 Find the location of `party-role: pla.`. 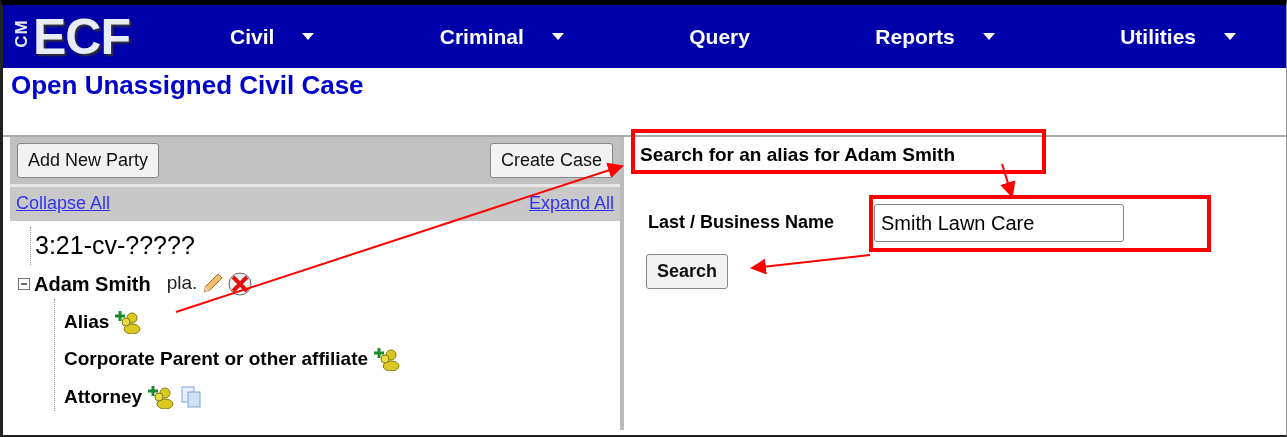

party-role: pla. is located at coordinates (182, 283).